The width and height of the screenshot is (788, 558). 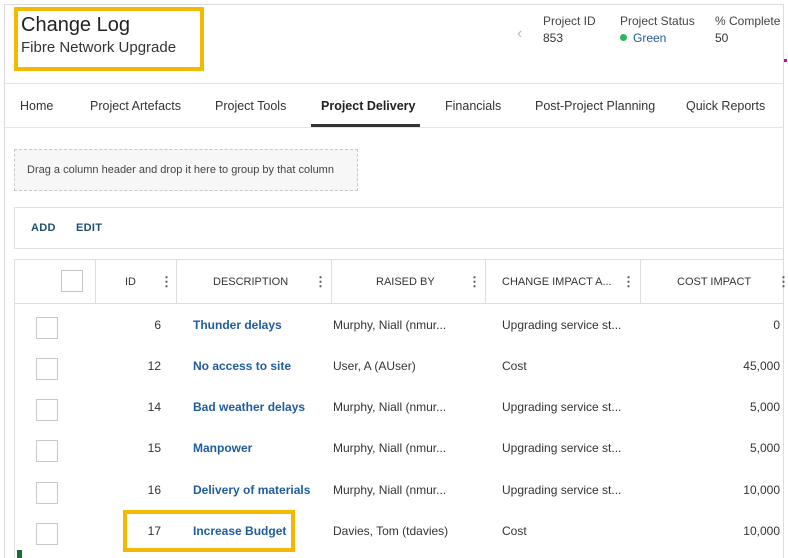 What do you see at coordinates (154, 448) in the screenshot?
I see `cell-id: 15` at bounding box center [154, 448].